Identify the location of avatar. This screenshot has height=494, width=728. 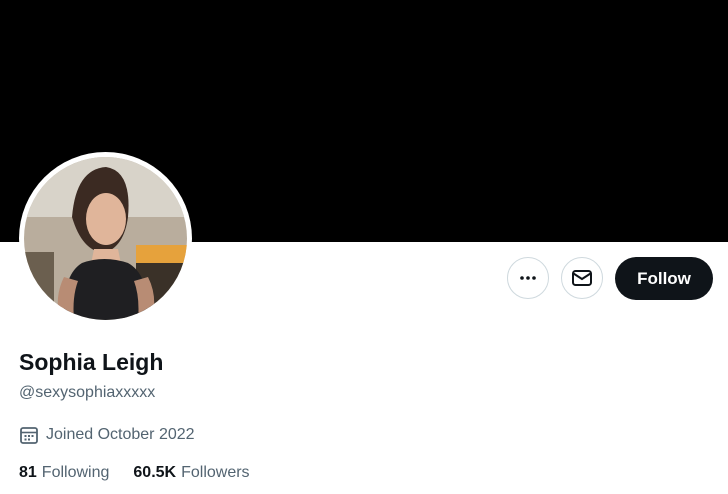
(105, 238).